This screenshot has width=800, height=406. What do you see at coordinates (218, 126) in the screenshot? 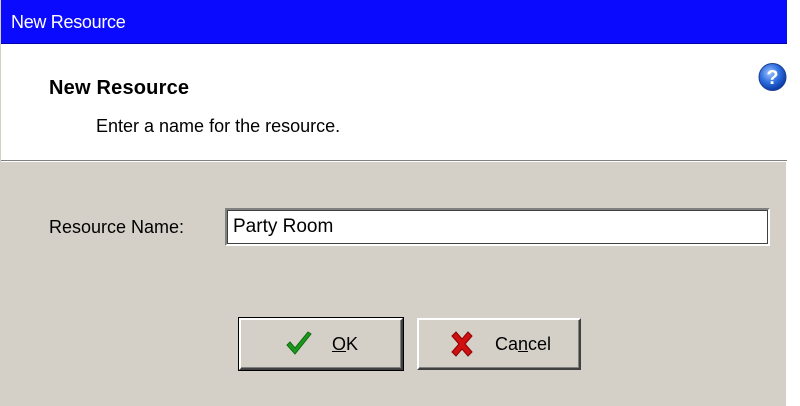
I see `header-description: Enter a name for the resource.` at bounding box center [218, 126].